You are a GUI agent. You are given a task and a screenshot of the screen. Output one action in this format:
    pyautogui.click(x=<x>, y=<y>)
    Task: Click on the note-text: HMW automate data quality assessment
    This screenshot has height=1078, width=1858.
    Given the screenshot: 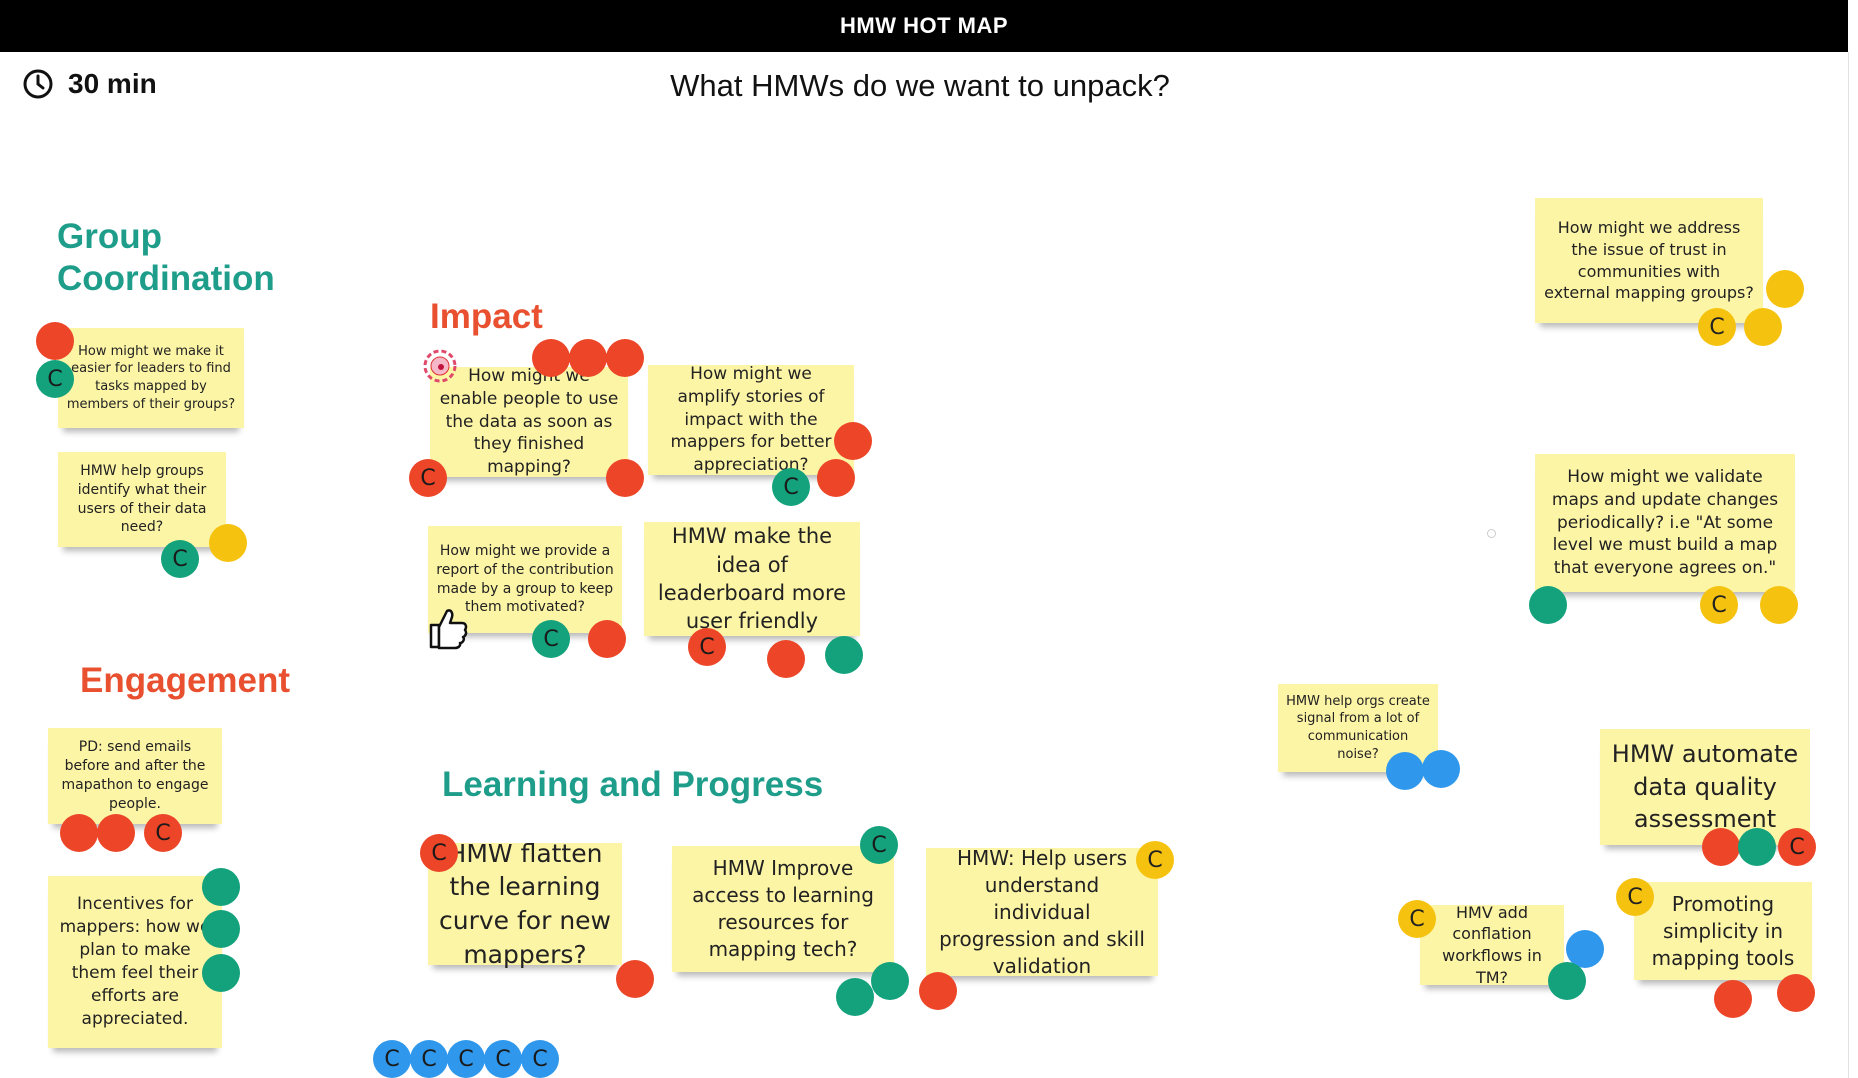 What is the action you would take?
    pyautogui.click(x=1705, y=787)
    